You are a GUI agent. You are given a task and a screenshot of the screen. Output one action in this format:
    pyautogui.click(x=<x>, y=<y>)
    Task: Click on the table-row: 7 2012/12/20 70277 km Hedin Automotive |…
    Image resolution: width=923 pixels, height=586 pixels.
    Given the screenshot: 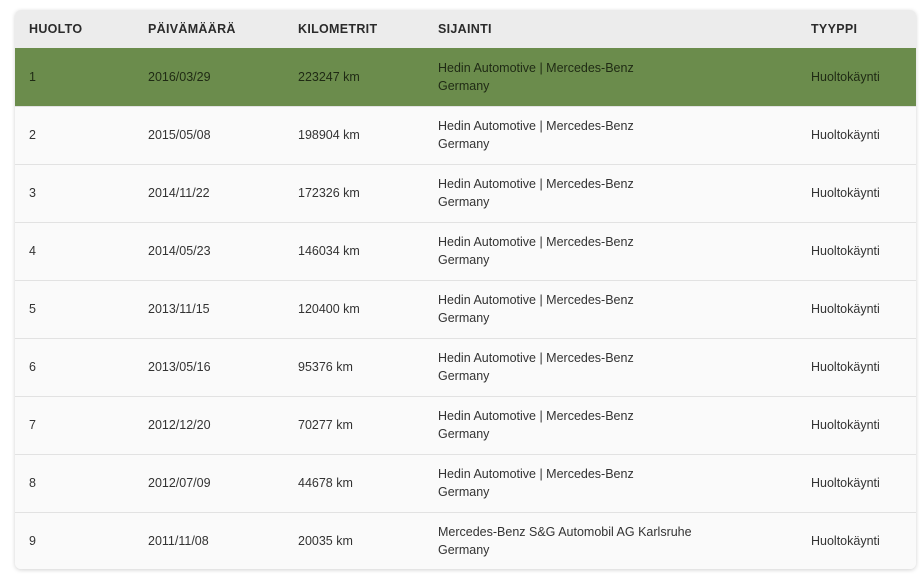 What is the action you would take?
    pyautogui.click(x=465, y=425)
    